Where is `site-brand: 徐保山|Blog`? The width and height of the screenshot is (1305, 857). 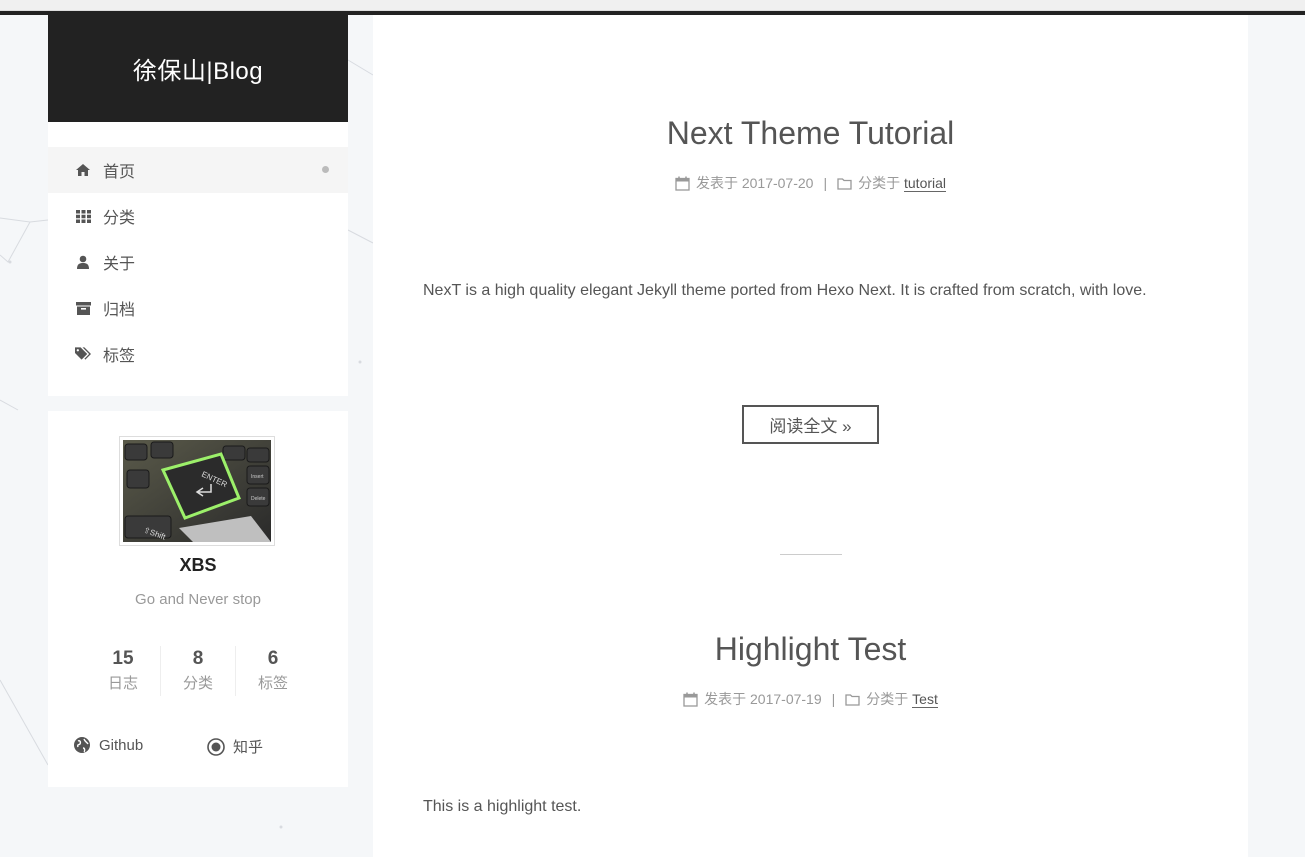
site-brand: 徐保山|Blog is located at coordinates (198, 68).